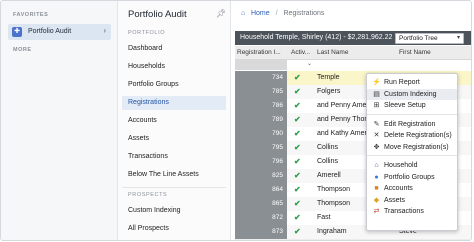 The height and width of the screenshot is (242, 474). I want to click on pin-icon: 📌︎, so click(221, 13).